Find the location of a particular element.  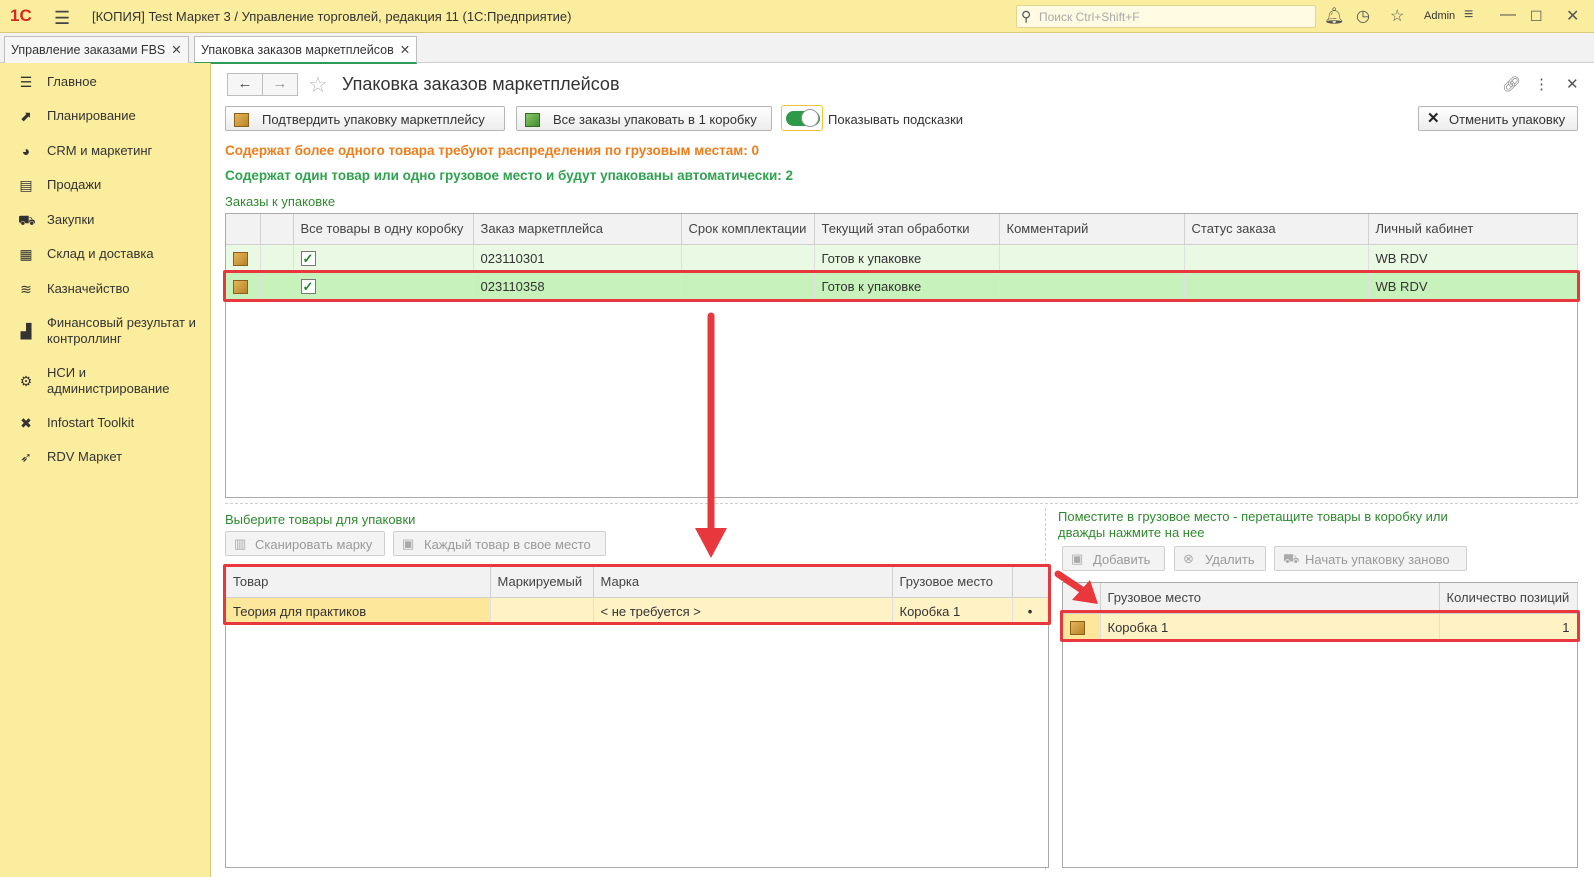

arrow-diagonal is located at coordinates (1070, 582).